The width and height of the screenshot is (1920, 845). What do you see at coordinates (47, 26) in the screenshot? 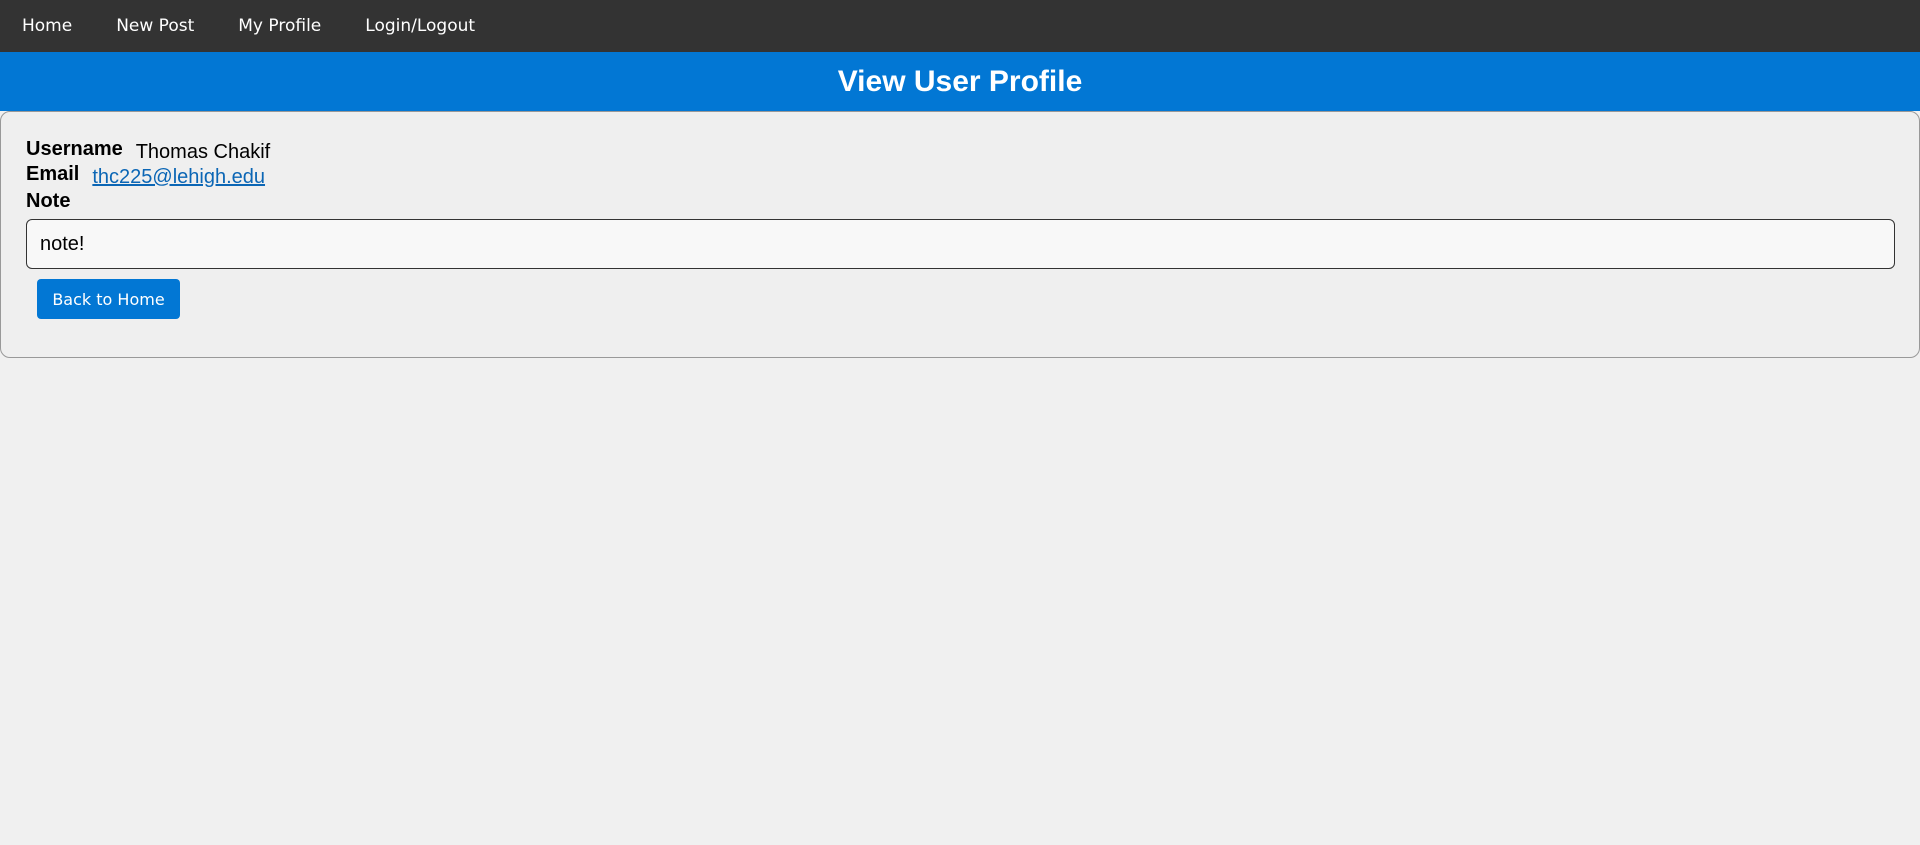
I see `nav-home-link: Home` at bounding box center [47, 26].